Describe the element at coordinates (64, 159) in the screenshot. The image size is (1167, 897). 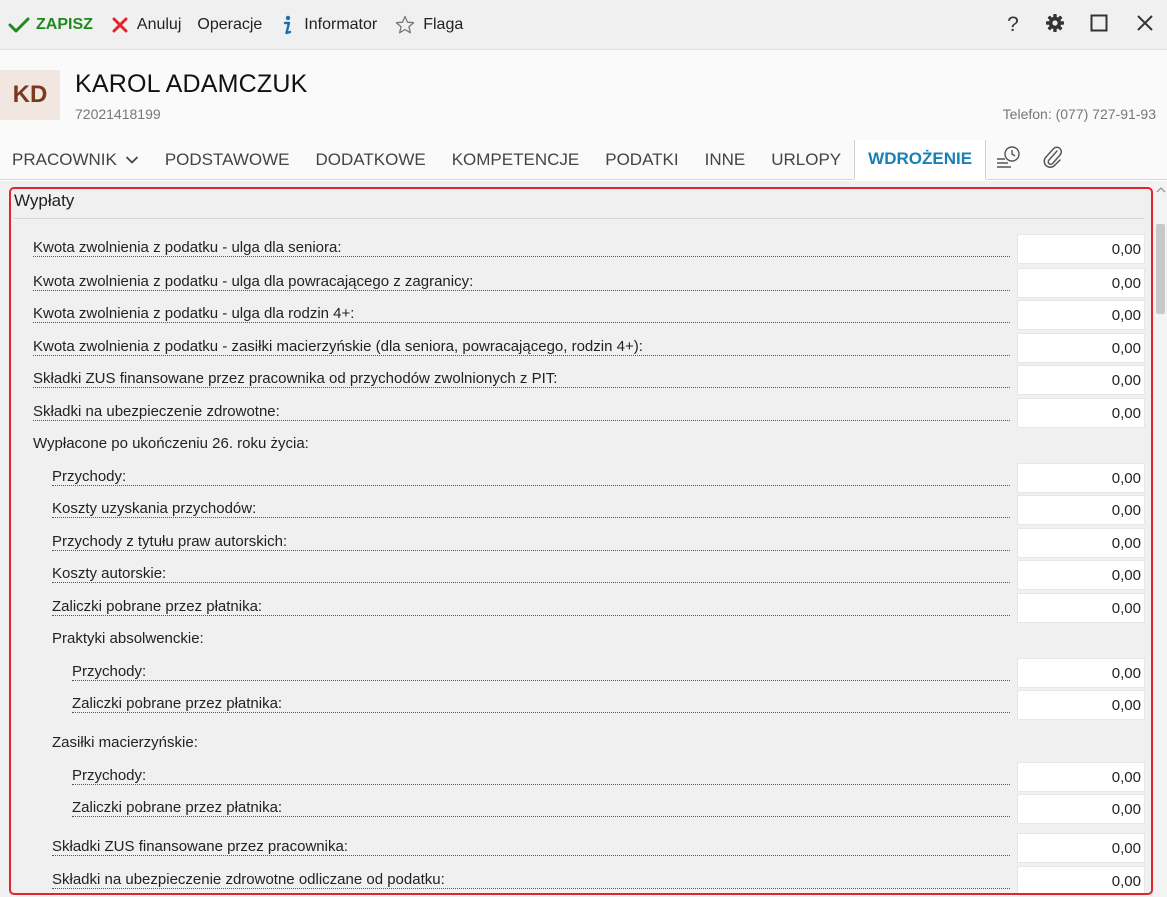
I see `tab-label: PRACOWNIK` at that location.